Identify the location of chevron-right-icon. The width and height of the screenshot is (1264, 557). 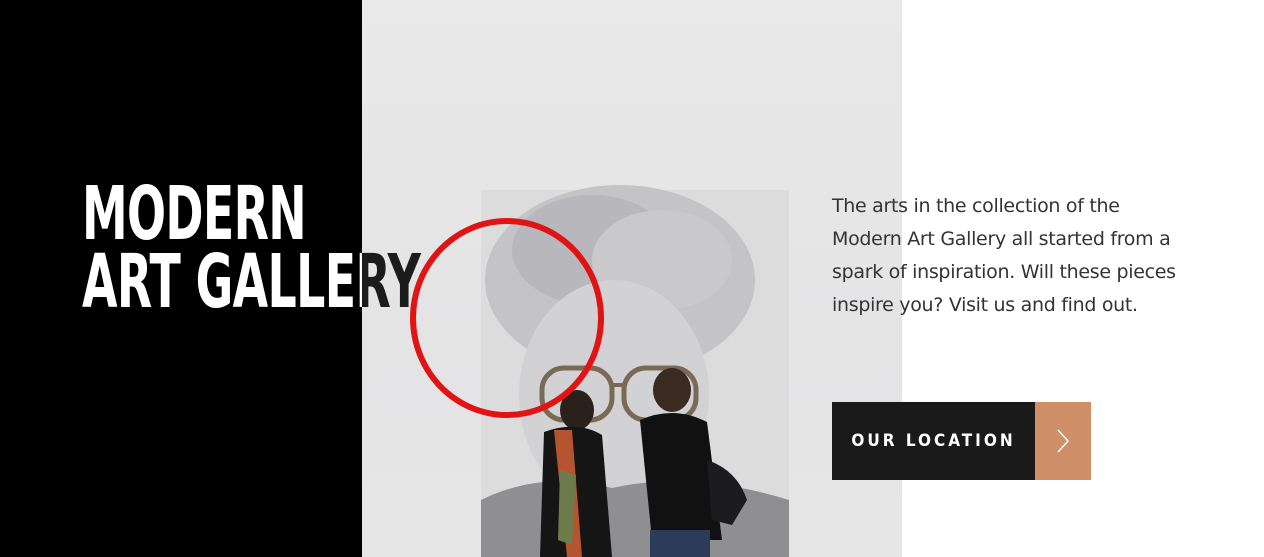
(1063, 441).